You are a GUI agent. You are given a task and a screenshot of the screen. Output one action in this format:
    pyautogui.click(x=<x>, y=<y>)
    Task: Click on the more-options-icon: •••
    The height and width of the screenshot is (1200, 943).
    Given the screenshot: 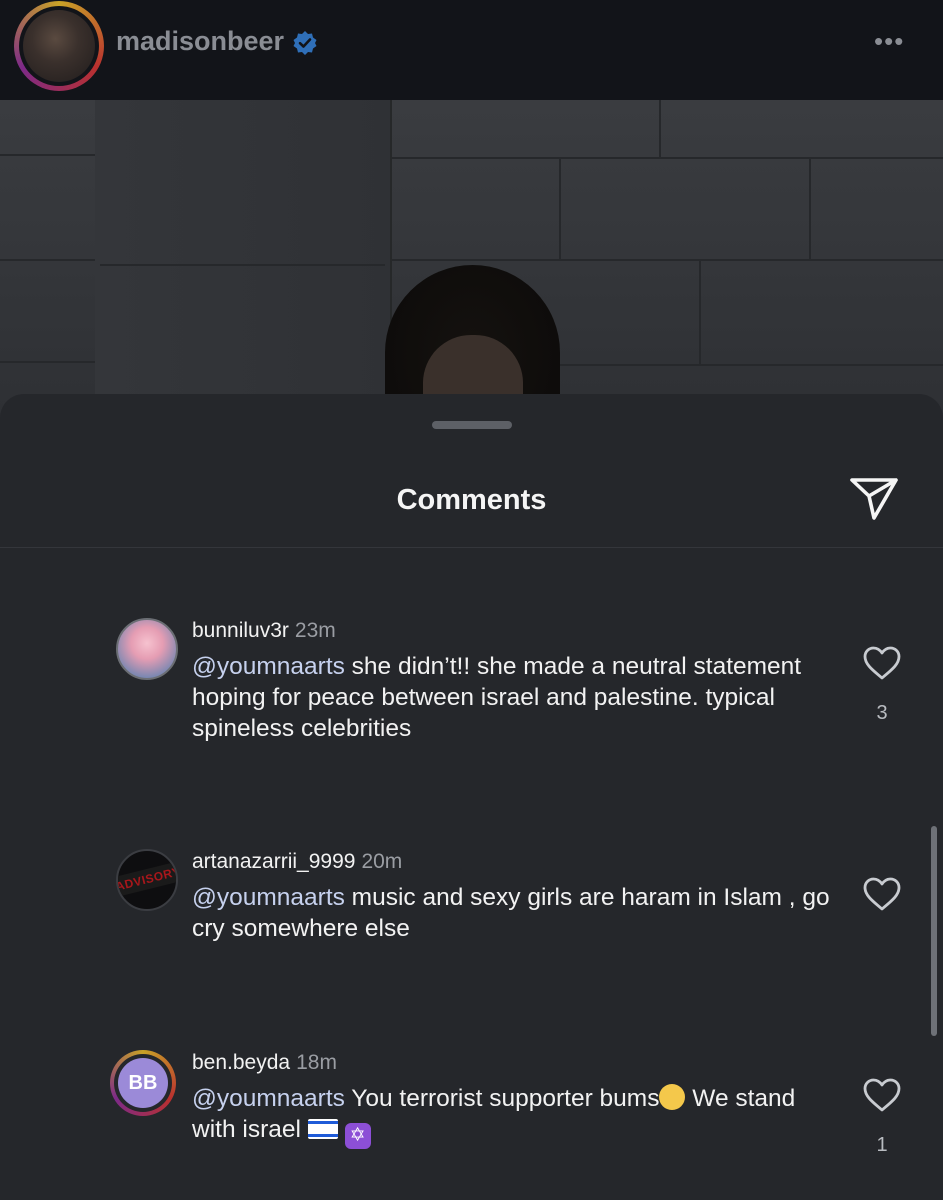 What is the action you would take?
    pyautogui.click(x=894, y=41)
    